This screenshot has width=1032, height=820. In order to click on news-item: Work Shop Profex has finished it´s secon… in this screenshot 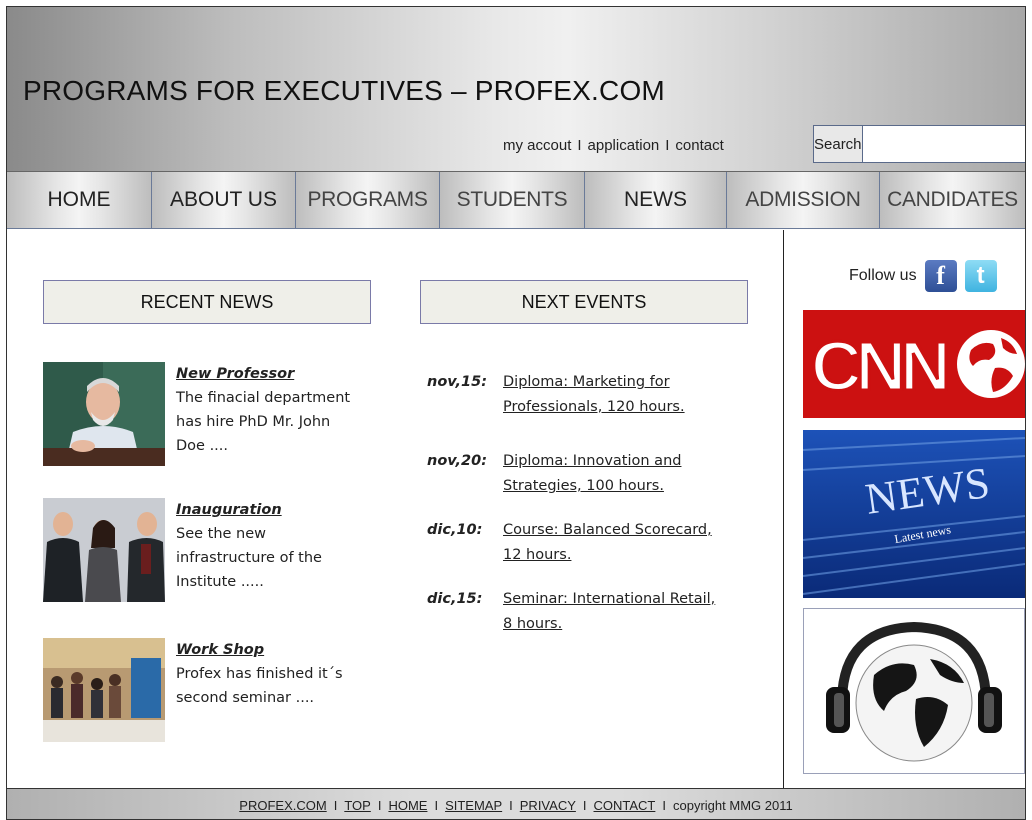, I will do `click(198, 693)`.